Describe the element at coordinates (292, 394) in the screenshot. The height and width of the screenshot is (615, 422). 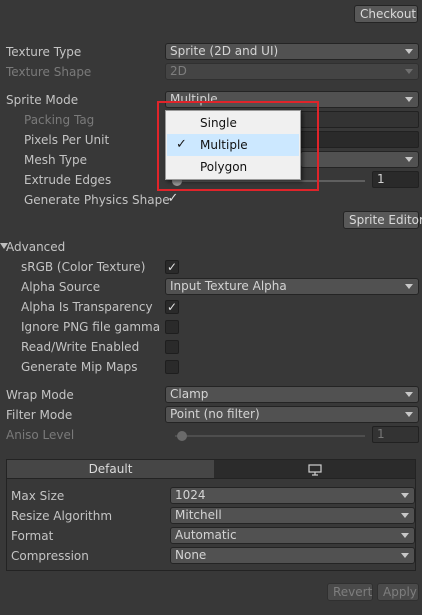
I see `wrap-mode-dropdown: Clamp` at that location.